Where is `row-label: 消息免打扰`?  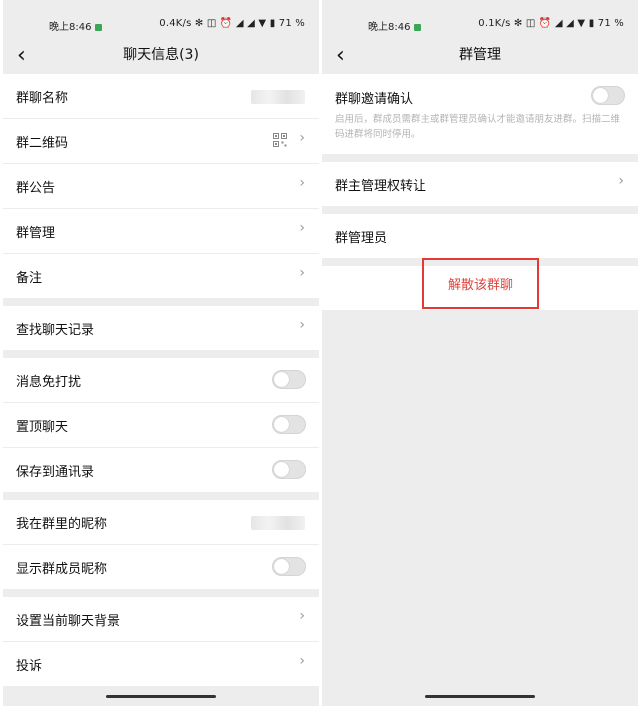
row-label: 消息免打扰 is located at coordinates (49, 382).